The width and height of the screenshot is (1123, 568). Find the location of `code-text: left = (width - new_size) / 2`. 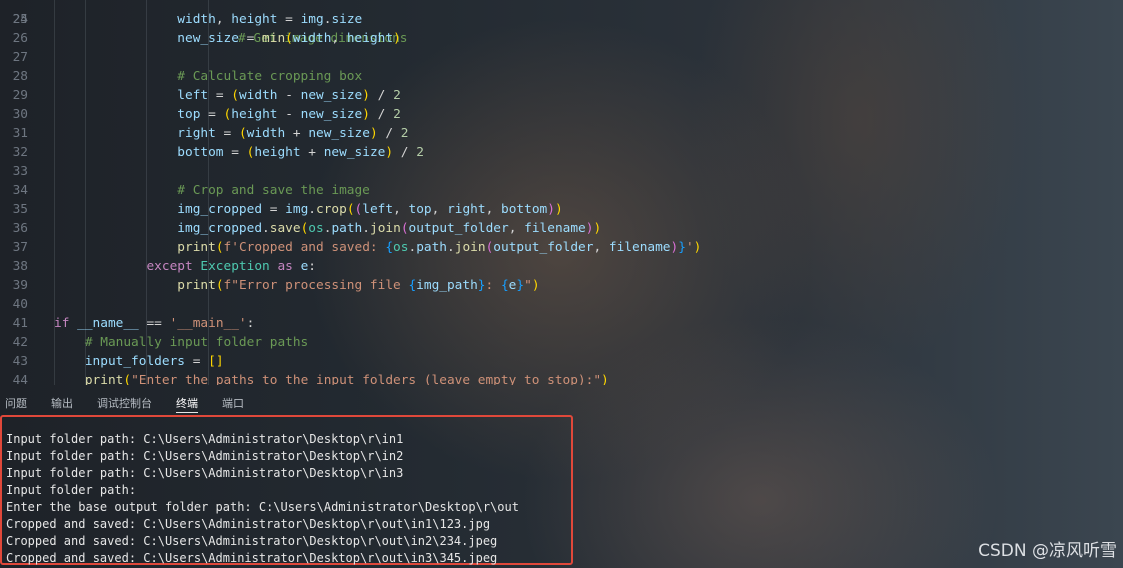

code-text: left = (width - new_size) / 2 is located at coordinates (227, 95).